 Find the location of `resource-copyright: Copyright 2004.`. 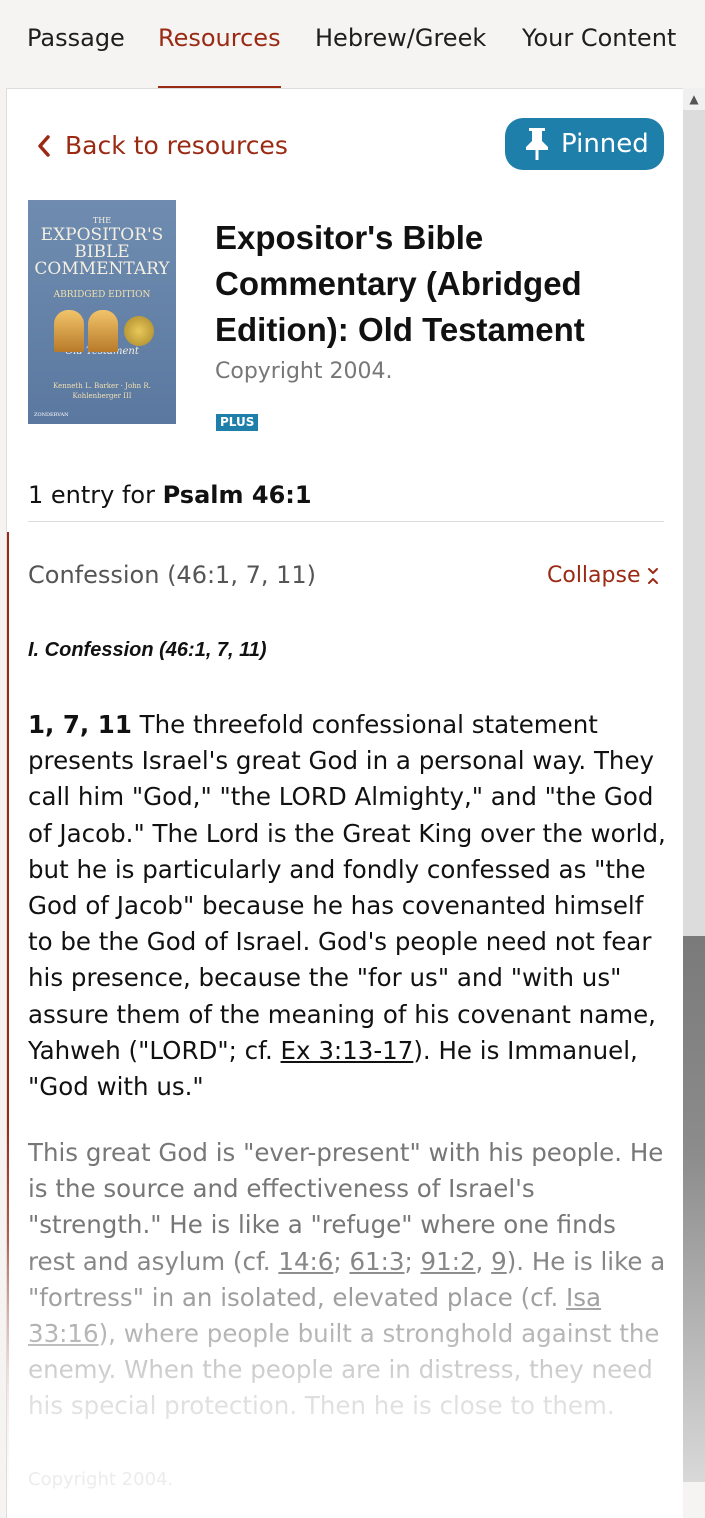

resource-copyright: Copyright 2004. is located at coordinates (304, 371).